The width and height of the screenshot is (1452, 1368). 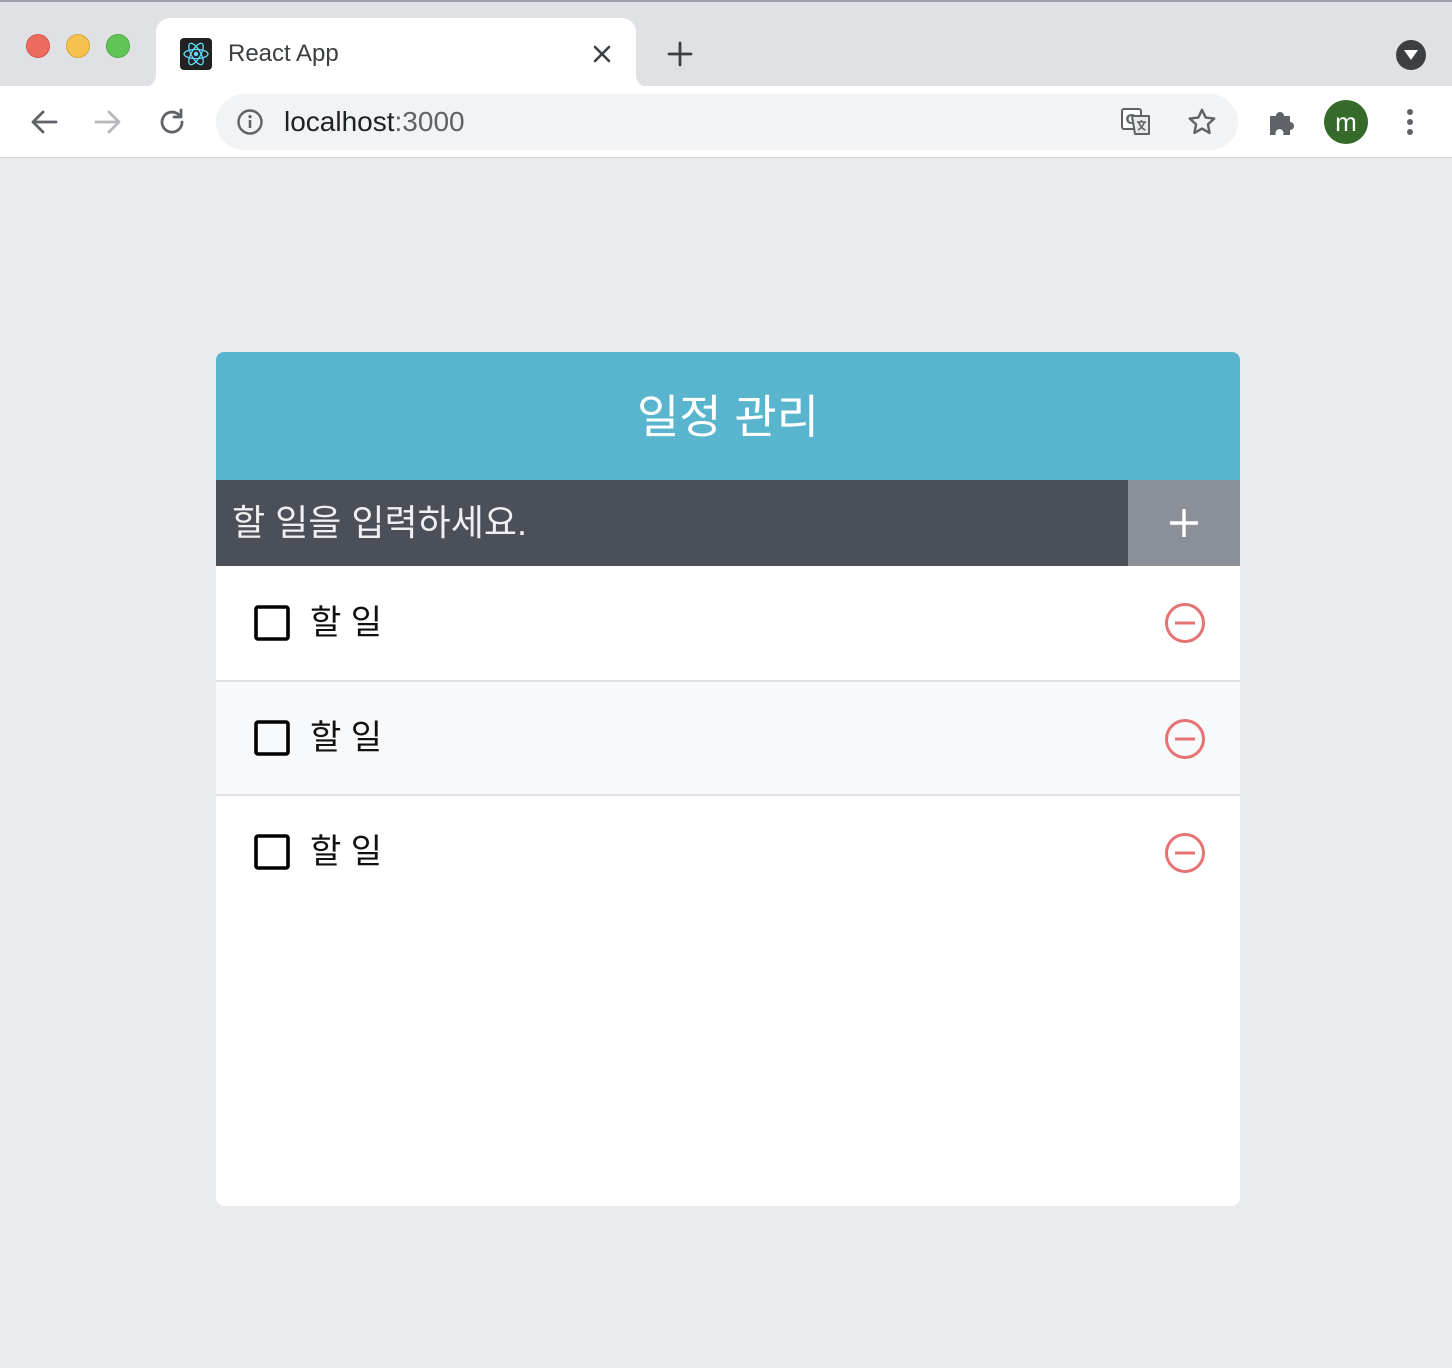 What do you see at coordinates (672, 523) in the screenshot?
I see `todo-input` at bounding box center [672, 523].